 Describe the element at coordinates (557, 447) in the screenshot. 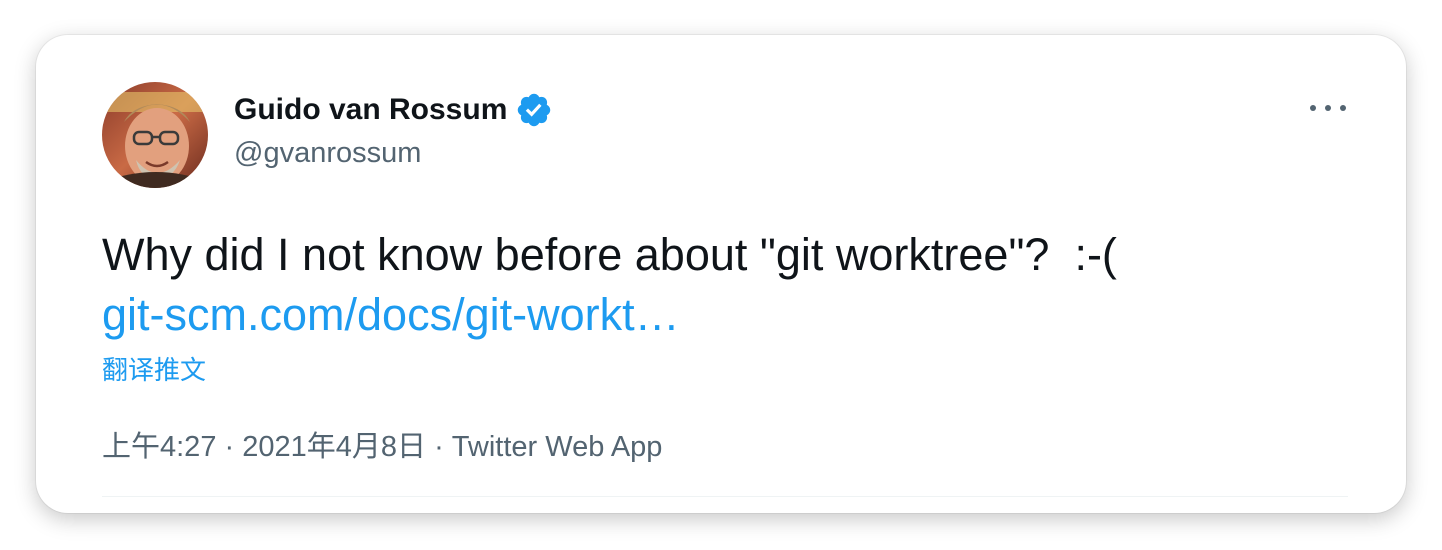

I see `tweet-source-app: Twitter Web App` at that location.